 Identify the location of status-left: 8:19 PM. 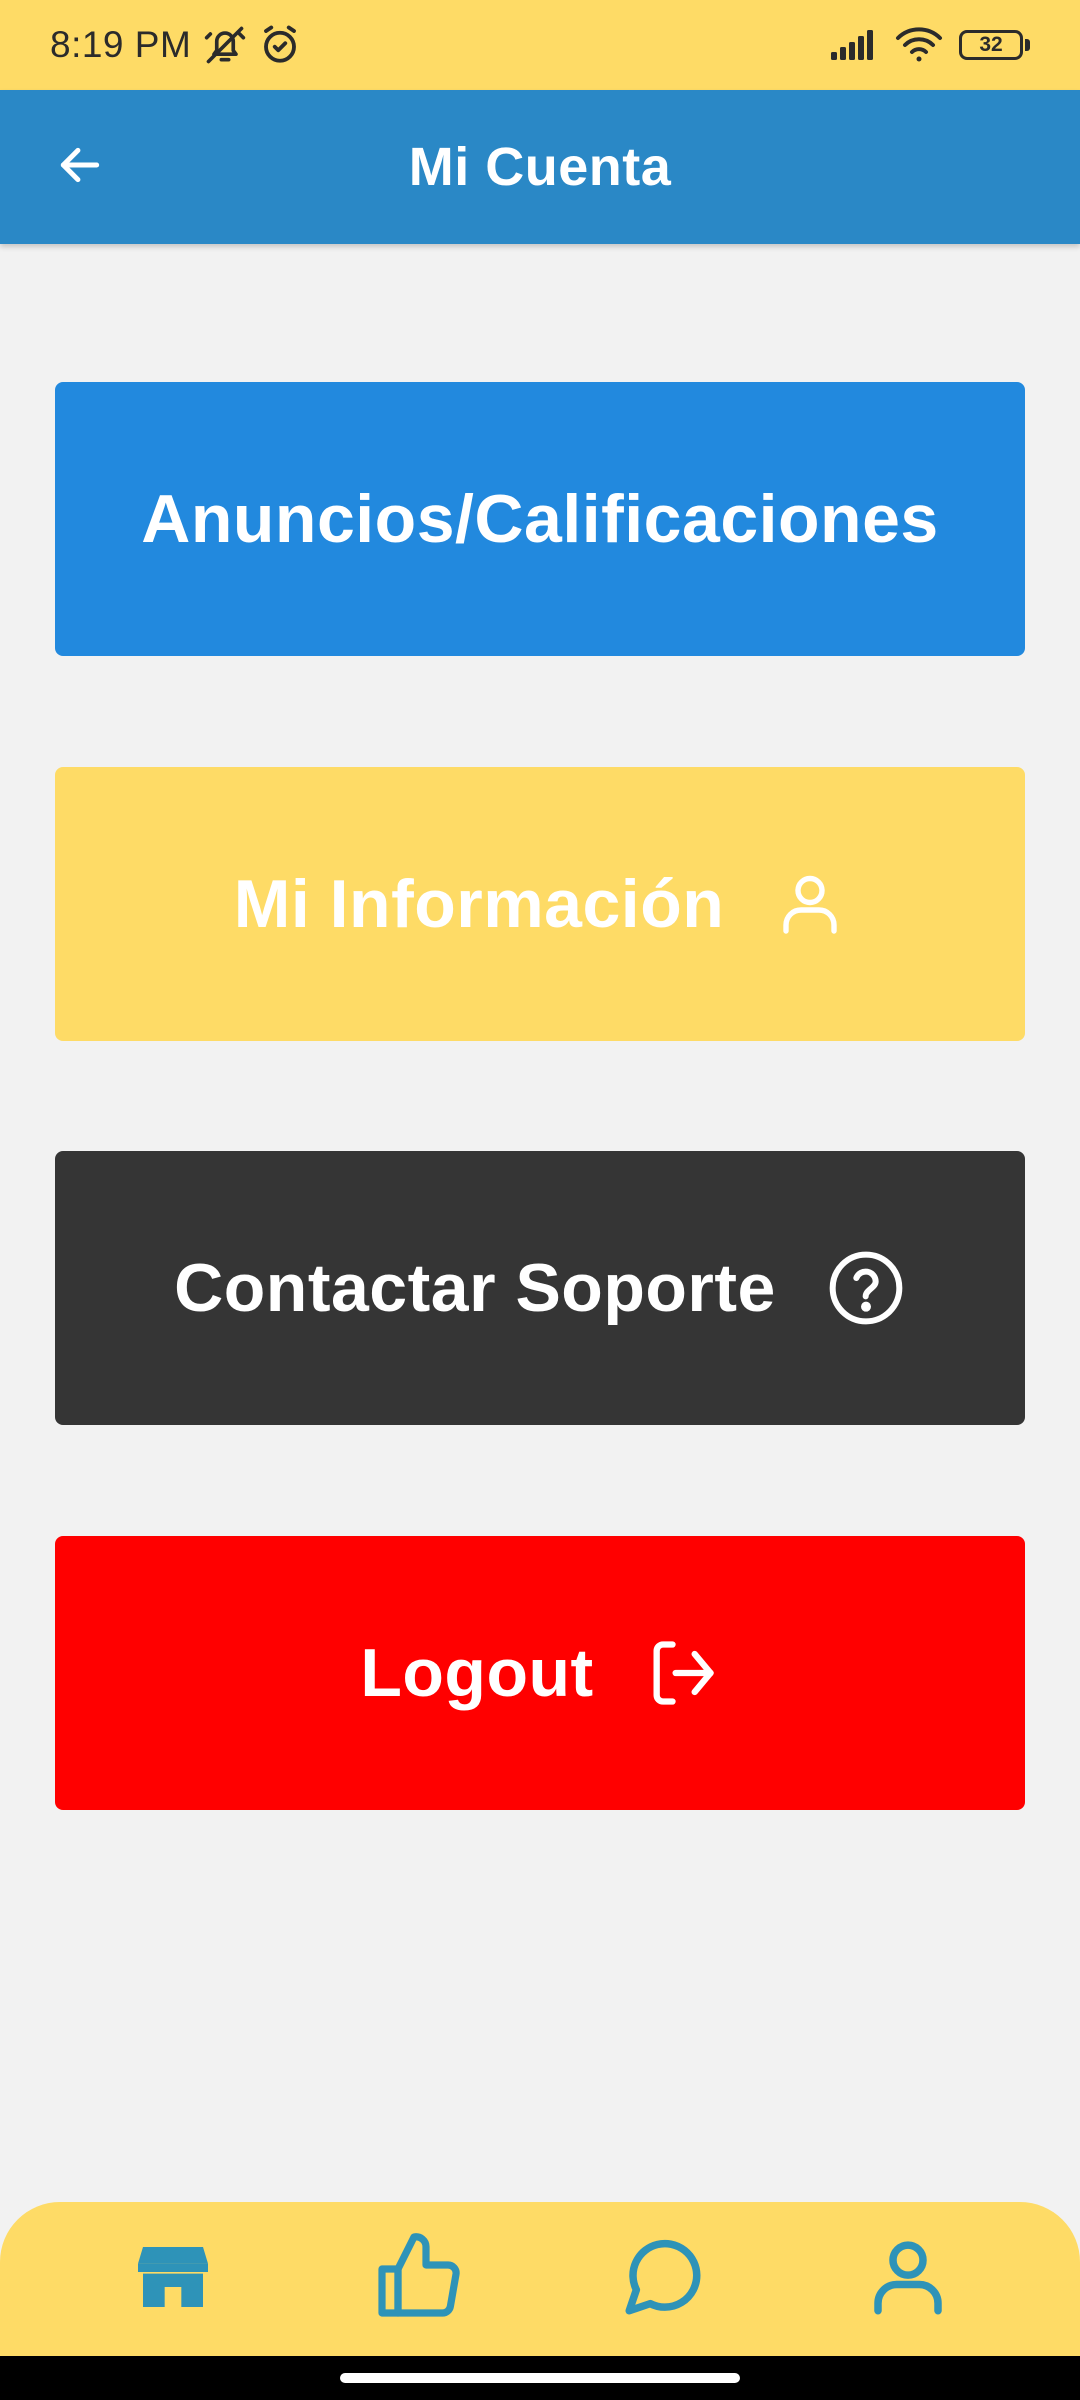
(175, 45).